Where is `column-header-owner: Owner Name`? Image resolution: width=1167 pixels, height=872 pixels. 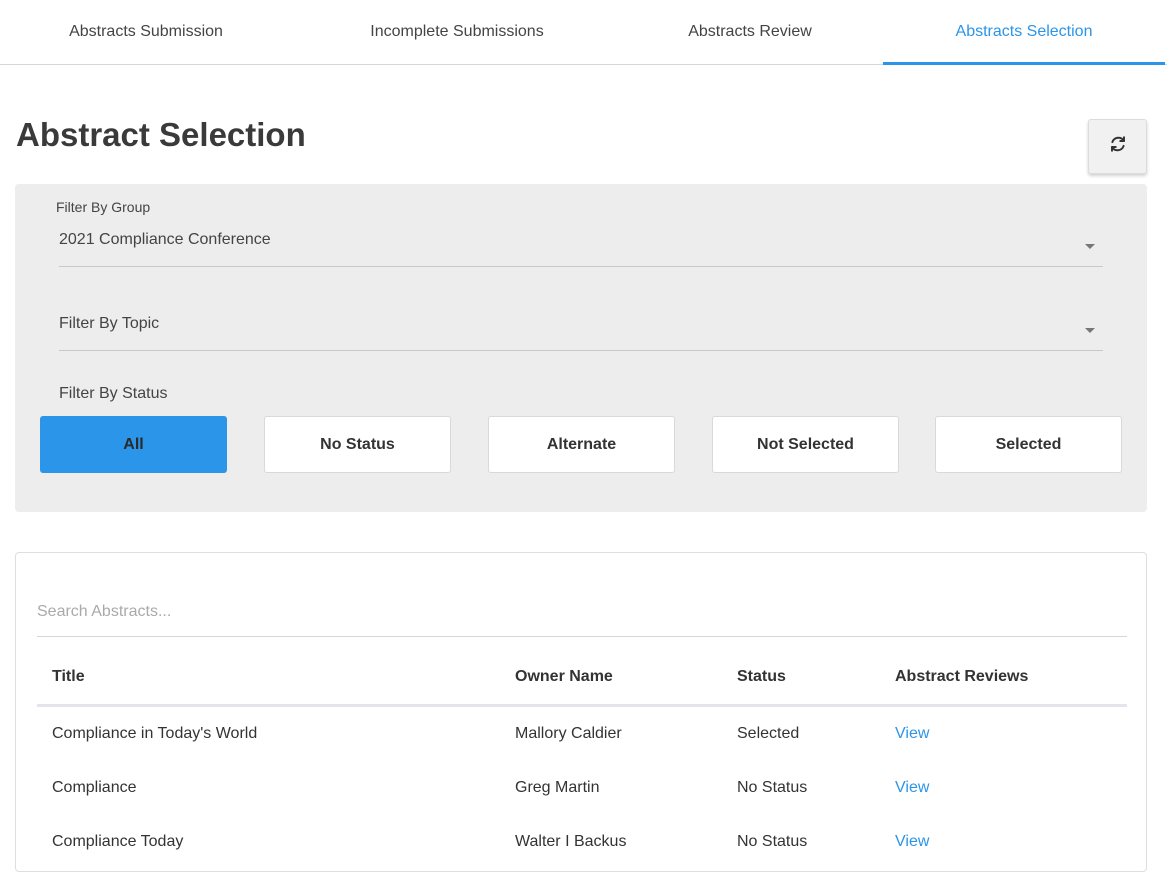
column-header-owner: Owner Name is located at coordinates (564, 676).